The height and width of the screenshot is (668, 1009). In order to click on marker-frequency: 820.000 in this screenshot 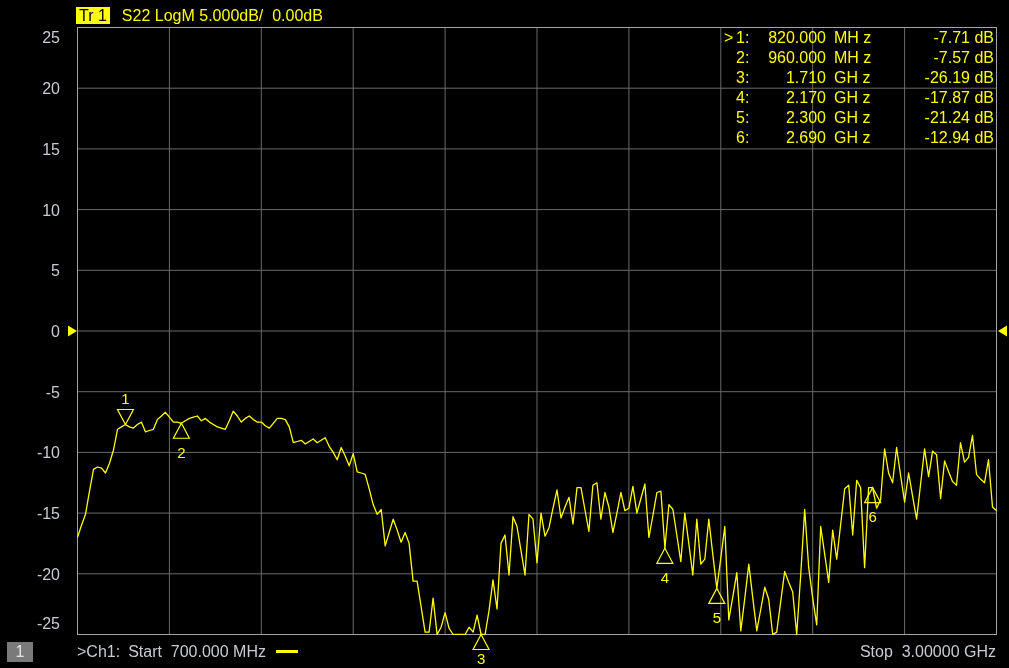, I will do `click(797, 38)`.